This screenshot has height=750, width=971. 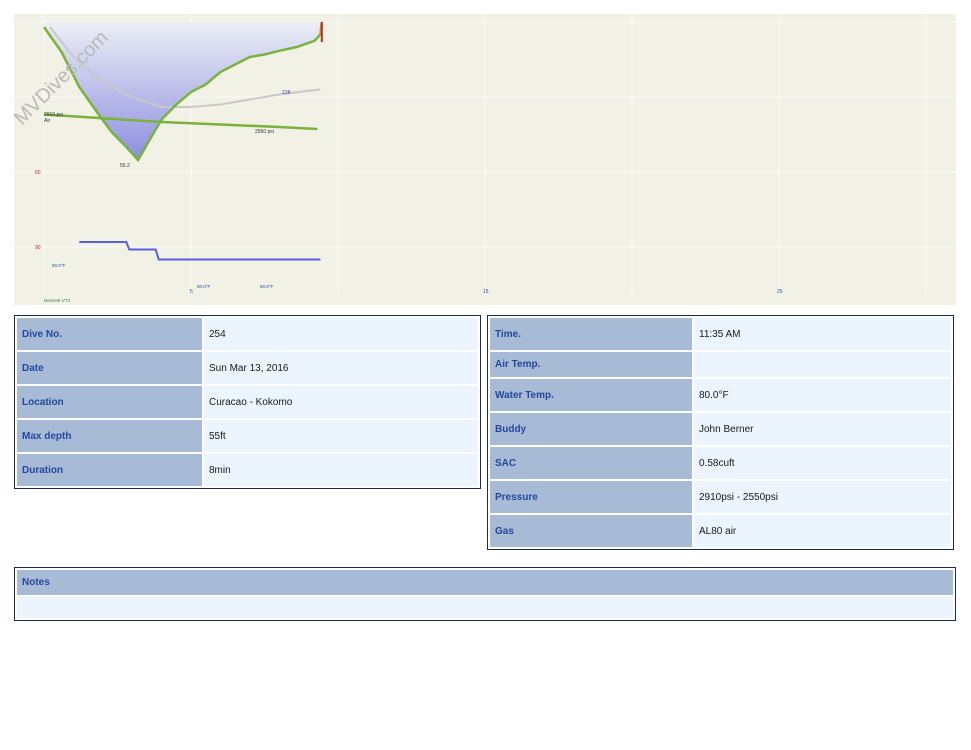 What do you see at coordinates (341, 436) in the screenshot?
I see `row-value: 55ft` at bounding box center [341, 436].